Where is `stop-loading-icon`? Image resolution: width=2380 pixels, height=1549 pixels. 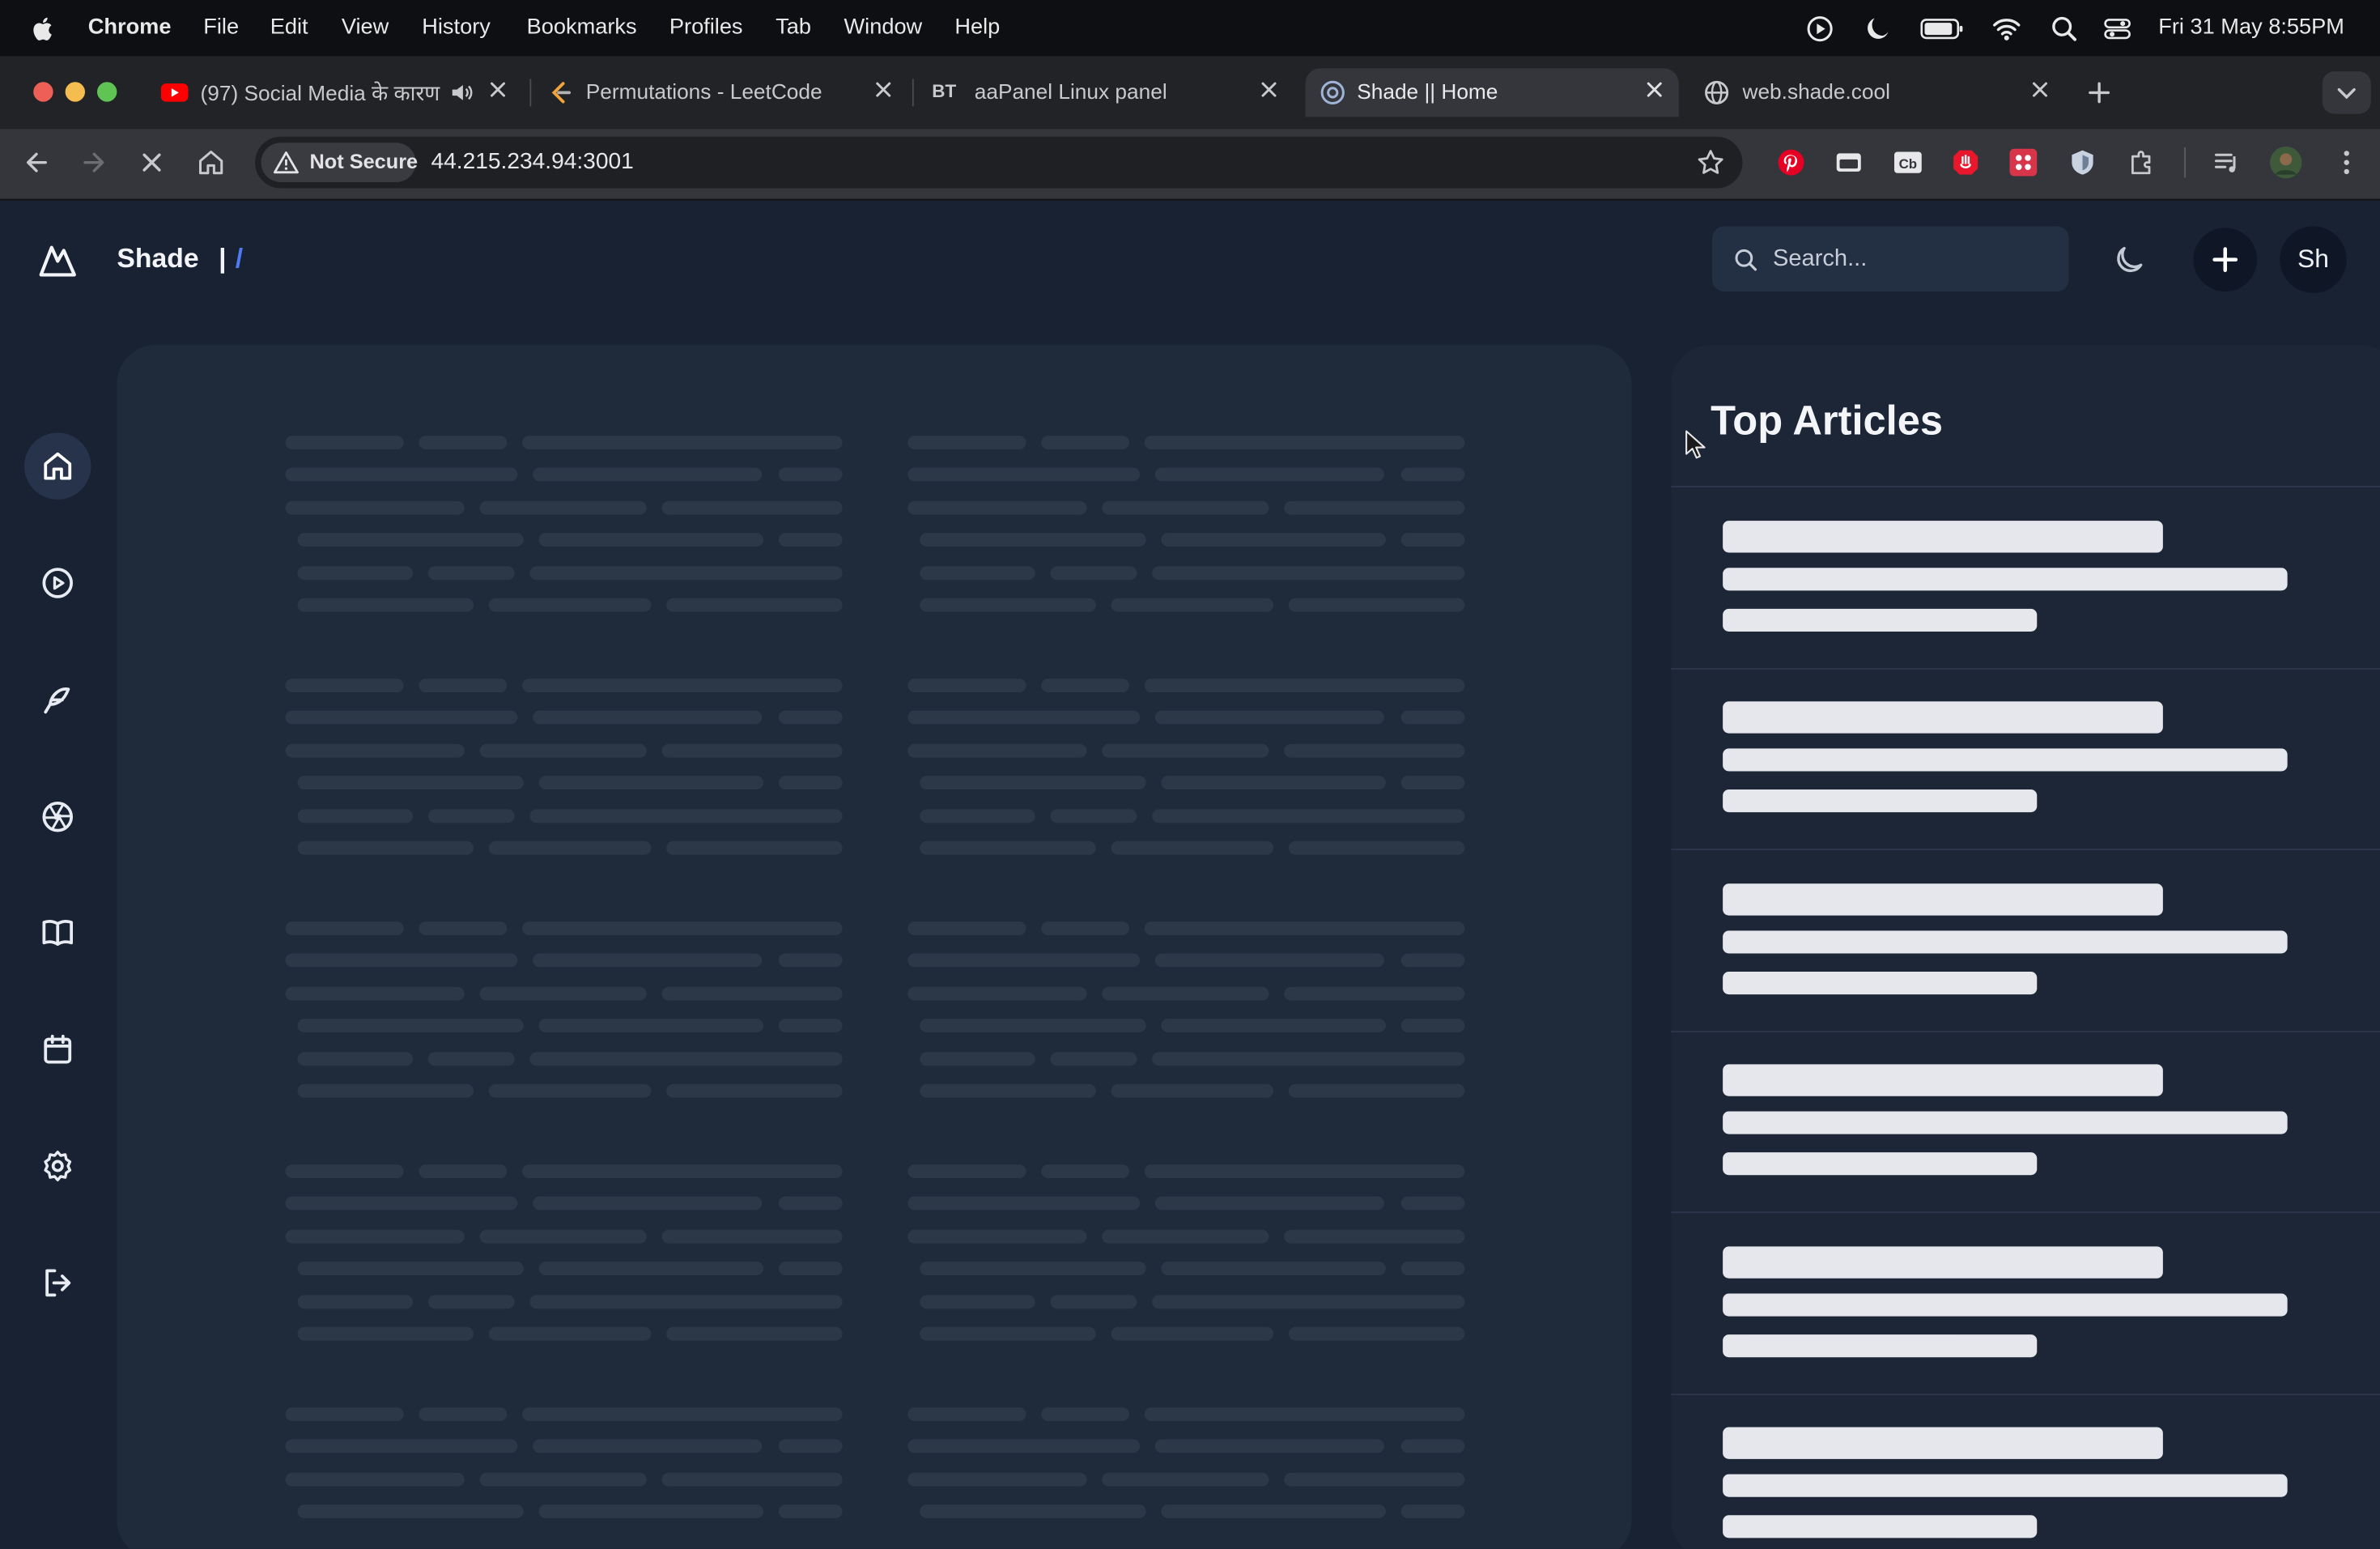
stop-loading-icon is located at coordinates (153, 162).